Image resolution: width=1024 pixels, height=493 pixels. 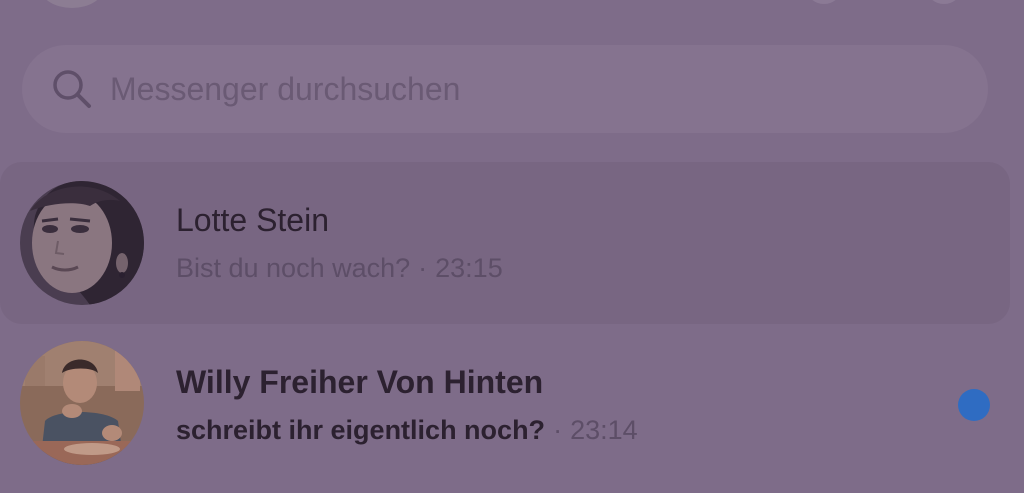 I want to click on chat-preview: Bist du noch wach? · 23:15, so click(x=339, y=268).